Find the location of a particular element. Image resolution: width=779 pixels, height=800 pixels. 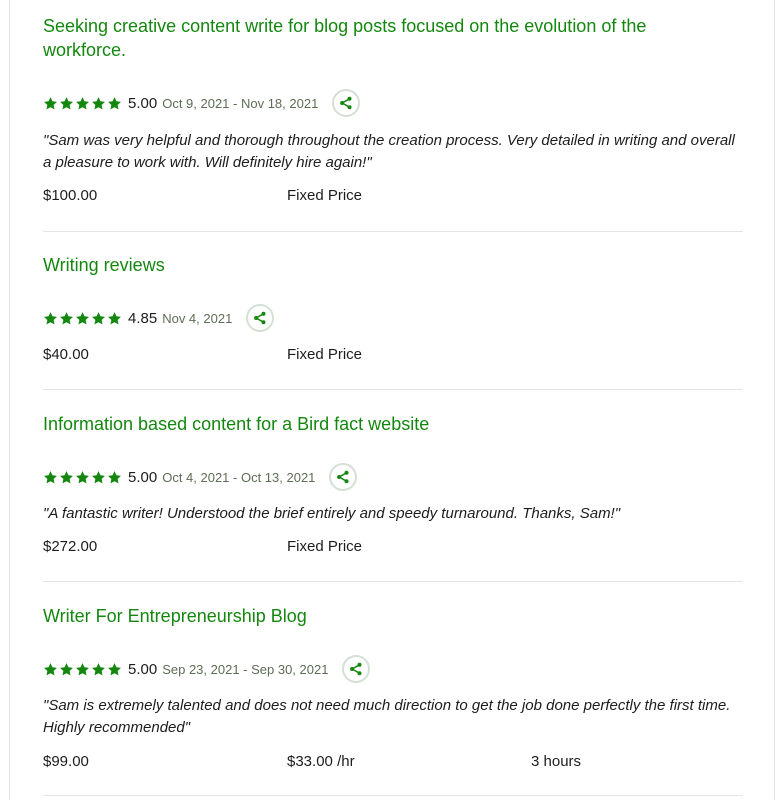

rating-score: 4.85 is located at coordinates (143, 318).